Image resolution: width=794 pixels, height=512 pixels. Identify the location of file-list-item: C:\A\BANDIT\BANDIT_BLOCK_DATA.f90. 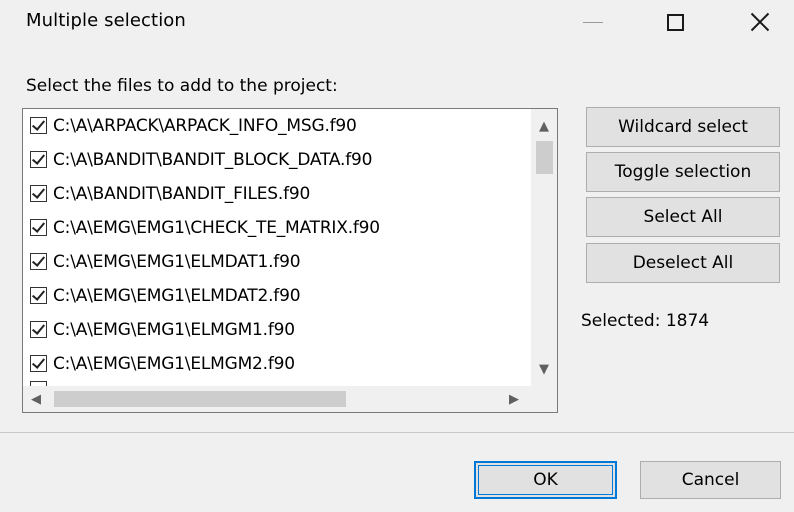
(201, 159).